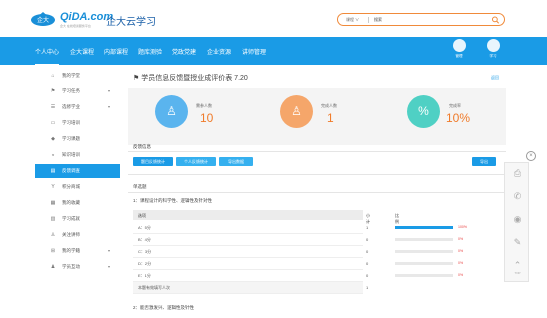 Image resolution: width=547 pixels, height=318 pixels. What do you see at coordinates (455, 105) in the screenshot?
I see `stat-label: 完成率` at bounding box center [455, 105].